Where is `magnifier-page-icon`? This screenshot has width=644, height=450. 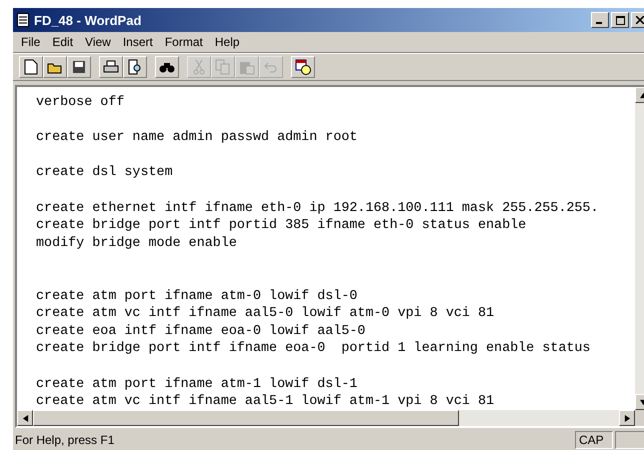
magnifier-page-icon is located at coordinates (135, 67).